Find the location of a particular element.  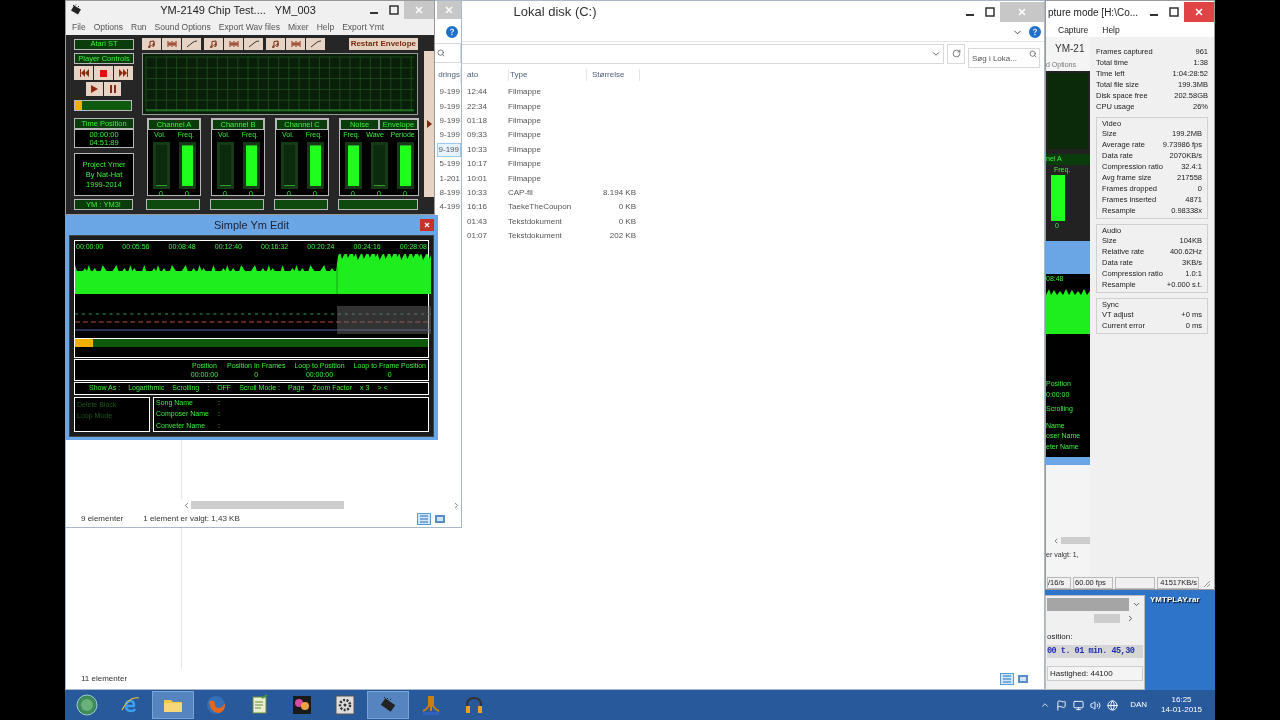

table-cell-text: 12:44 is located at coordinates (478, 92).